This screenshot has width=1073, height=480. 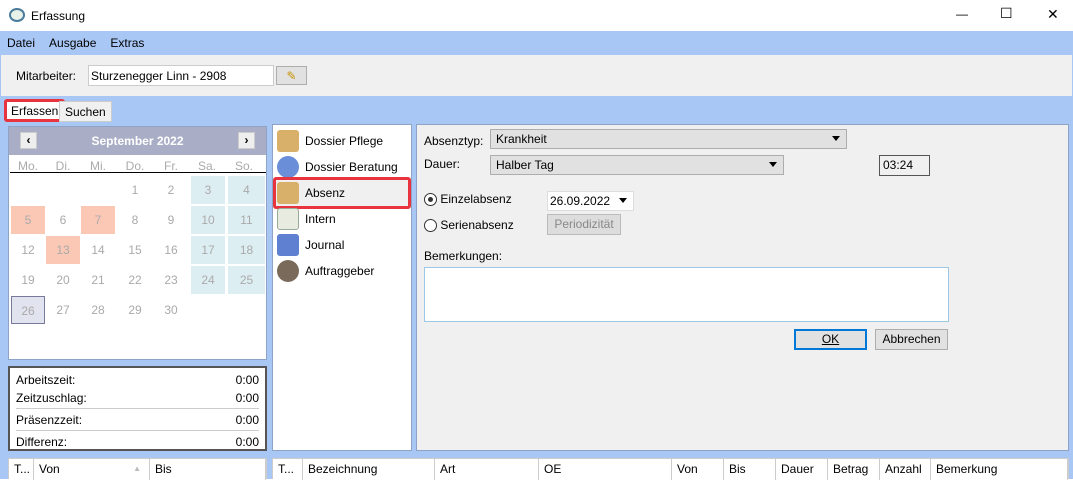 I want to click on time-input: 03:24, so click(x=904, y=165).